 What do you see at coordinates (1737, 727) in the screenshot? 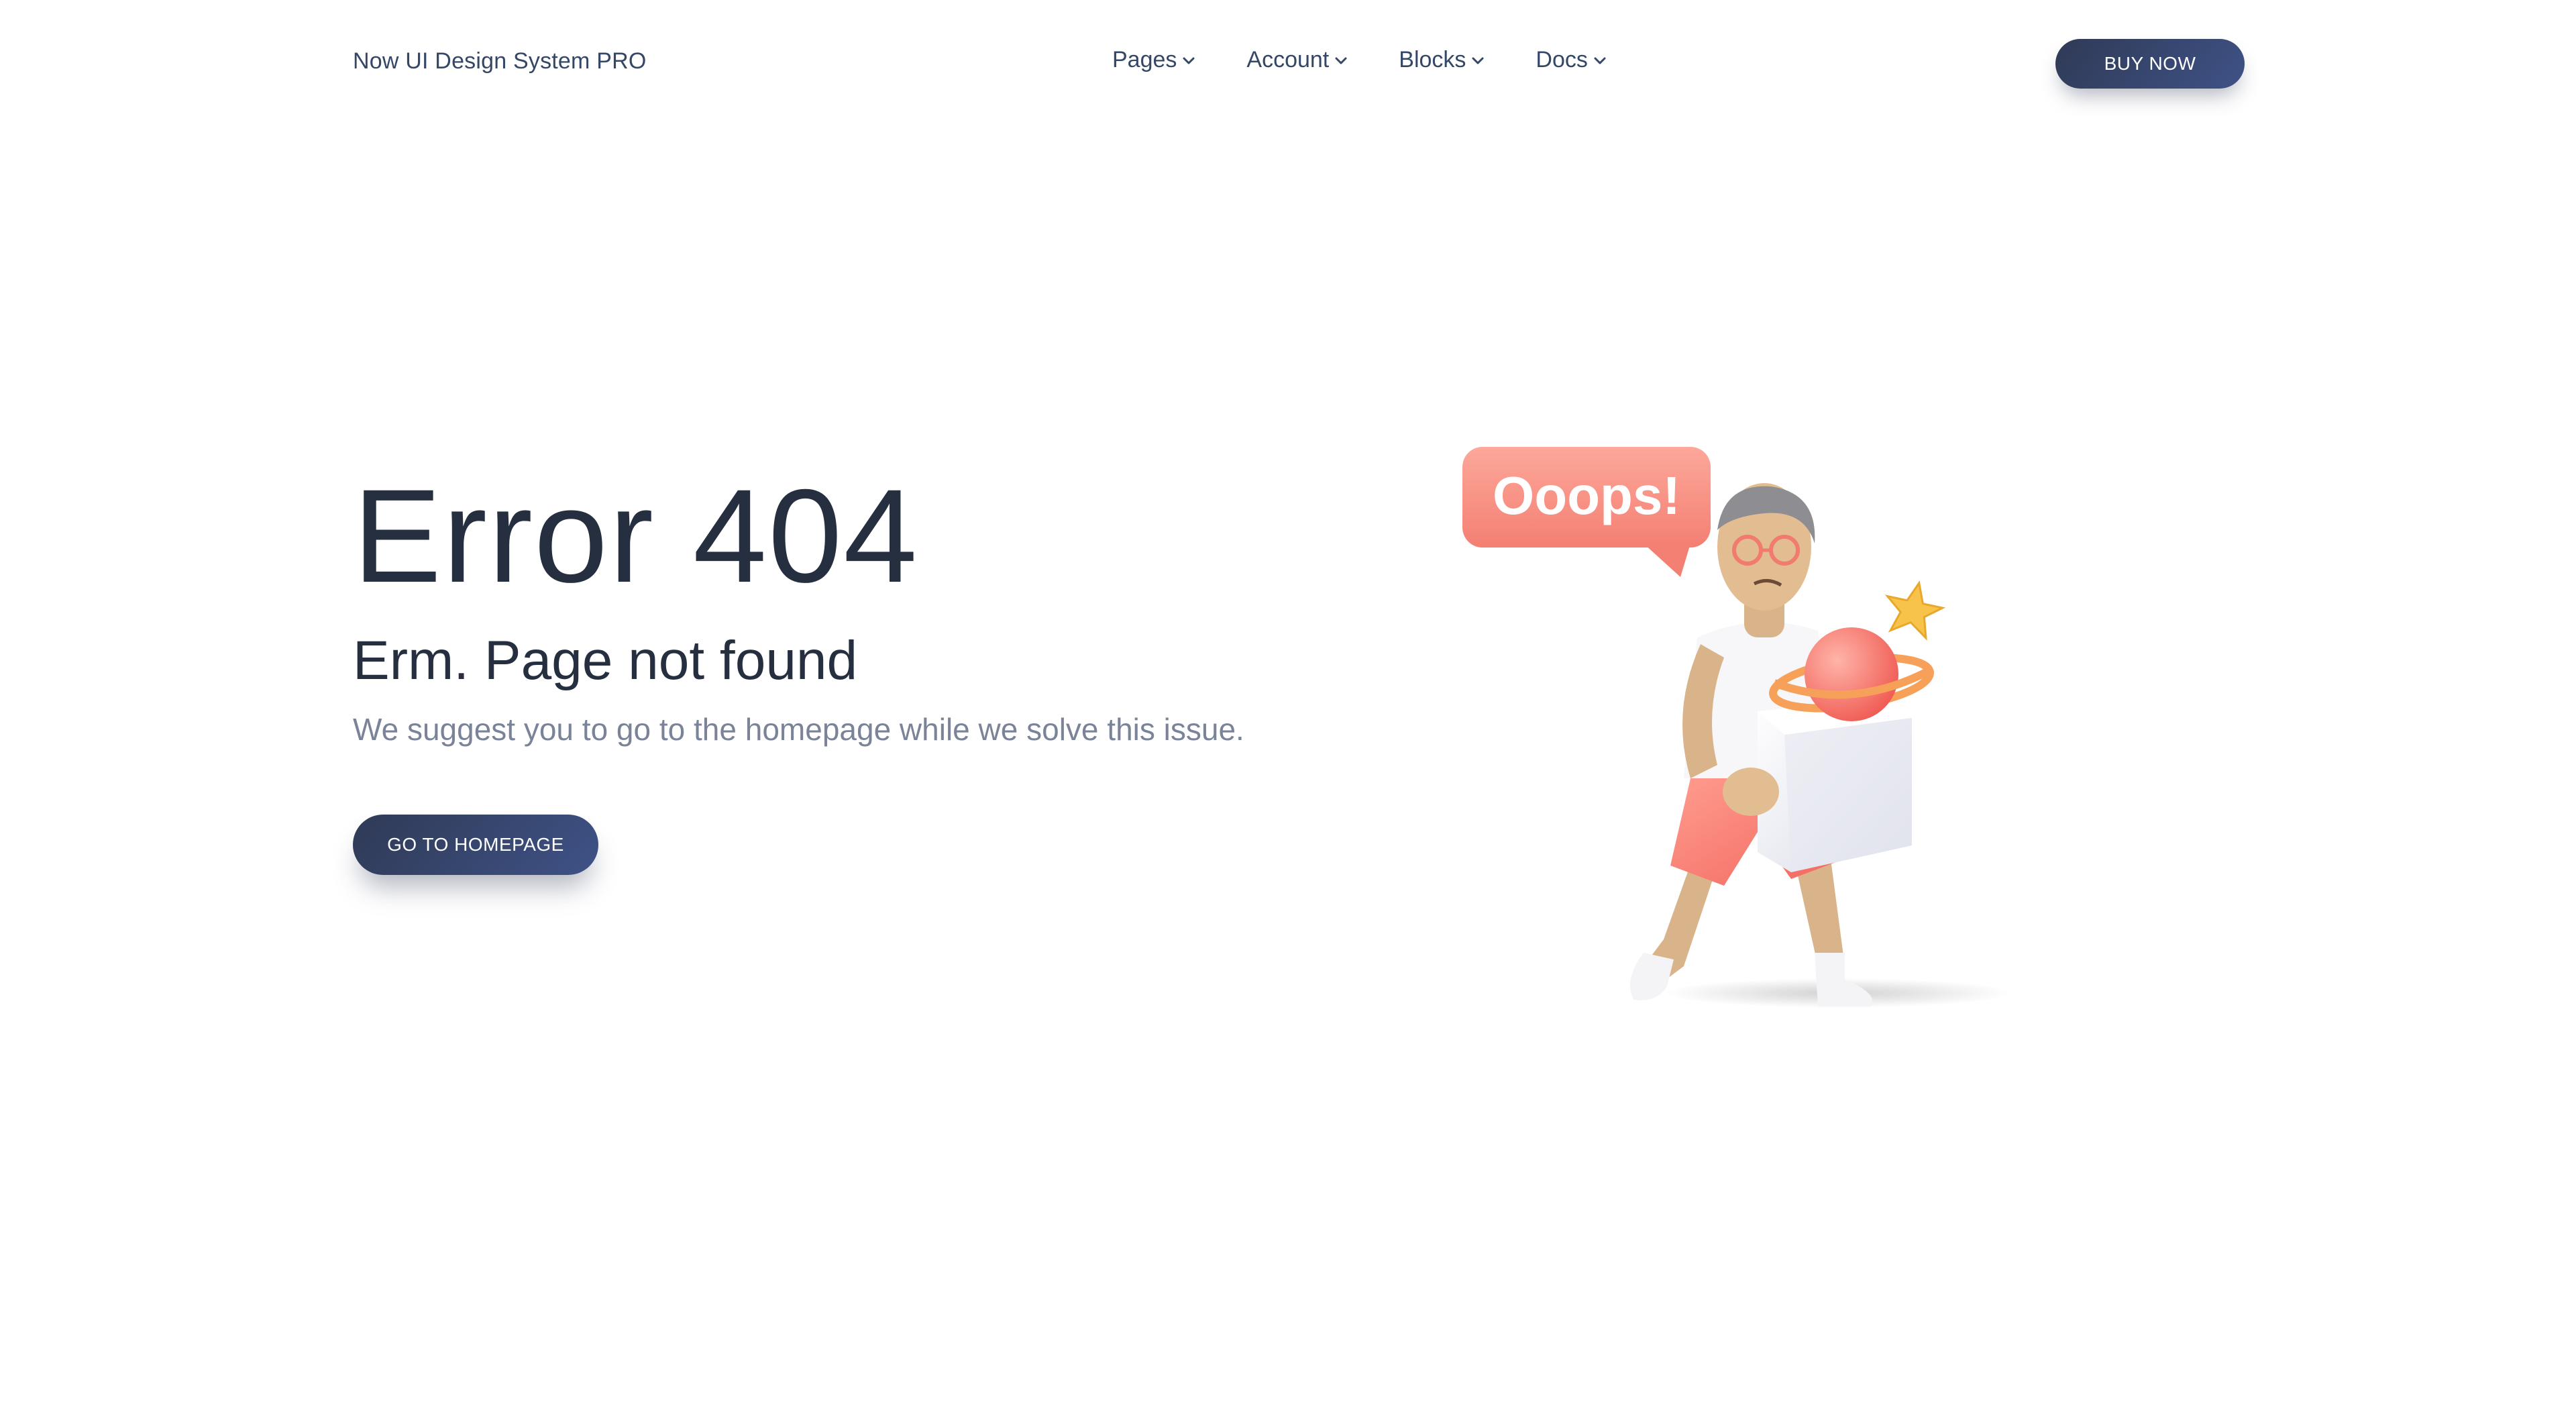
I see `illustration-graphic: Ooops!` at bounding box center [1737, 727].